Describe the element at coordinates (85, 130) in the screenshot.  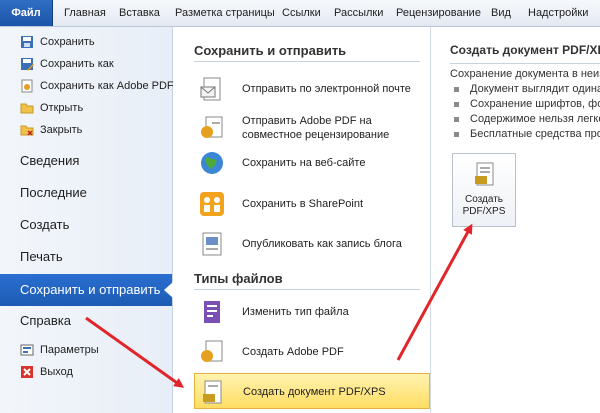
I see `close-command: Закрыть` at that location.